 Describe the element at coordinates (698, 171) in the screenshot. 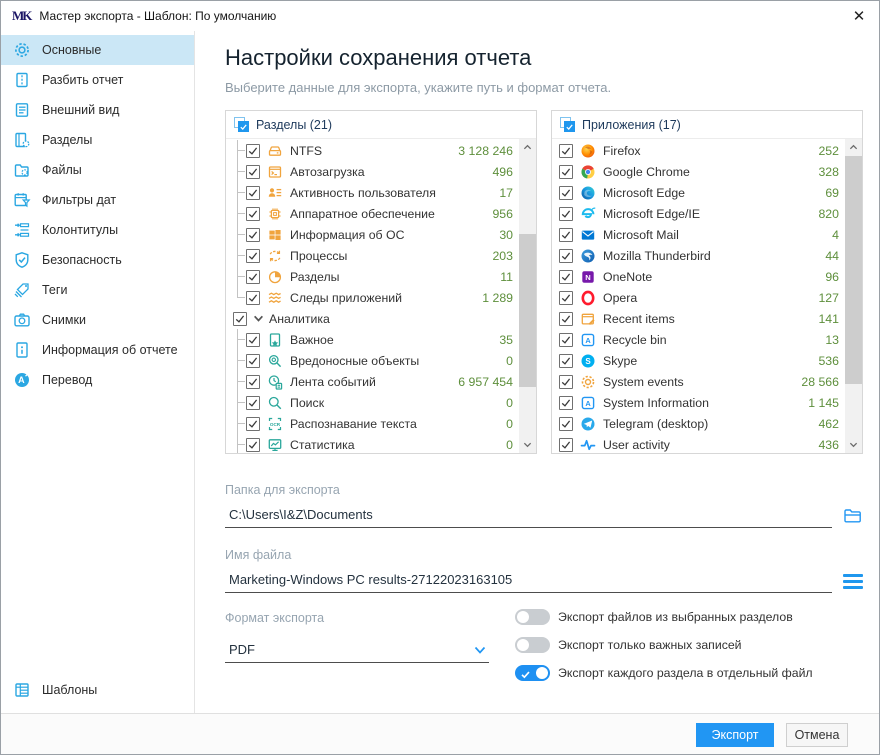

I see `list-item: Google Chrome 328` at that location.